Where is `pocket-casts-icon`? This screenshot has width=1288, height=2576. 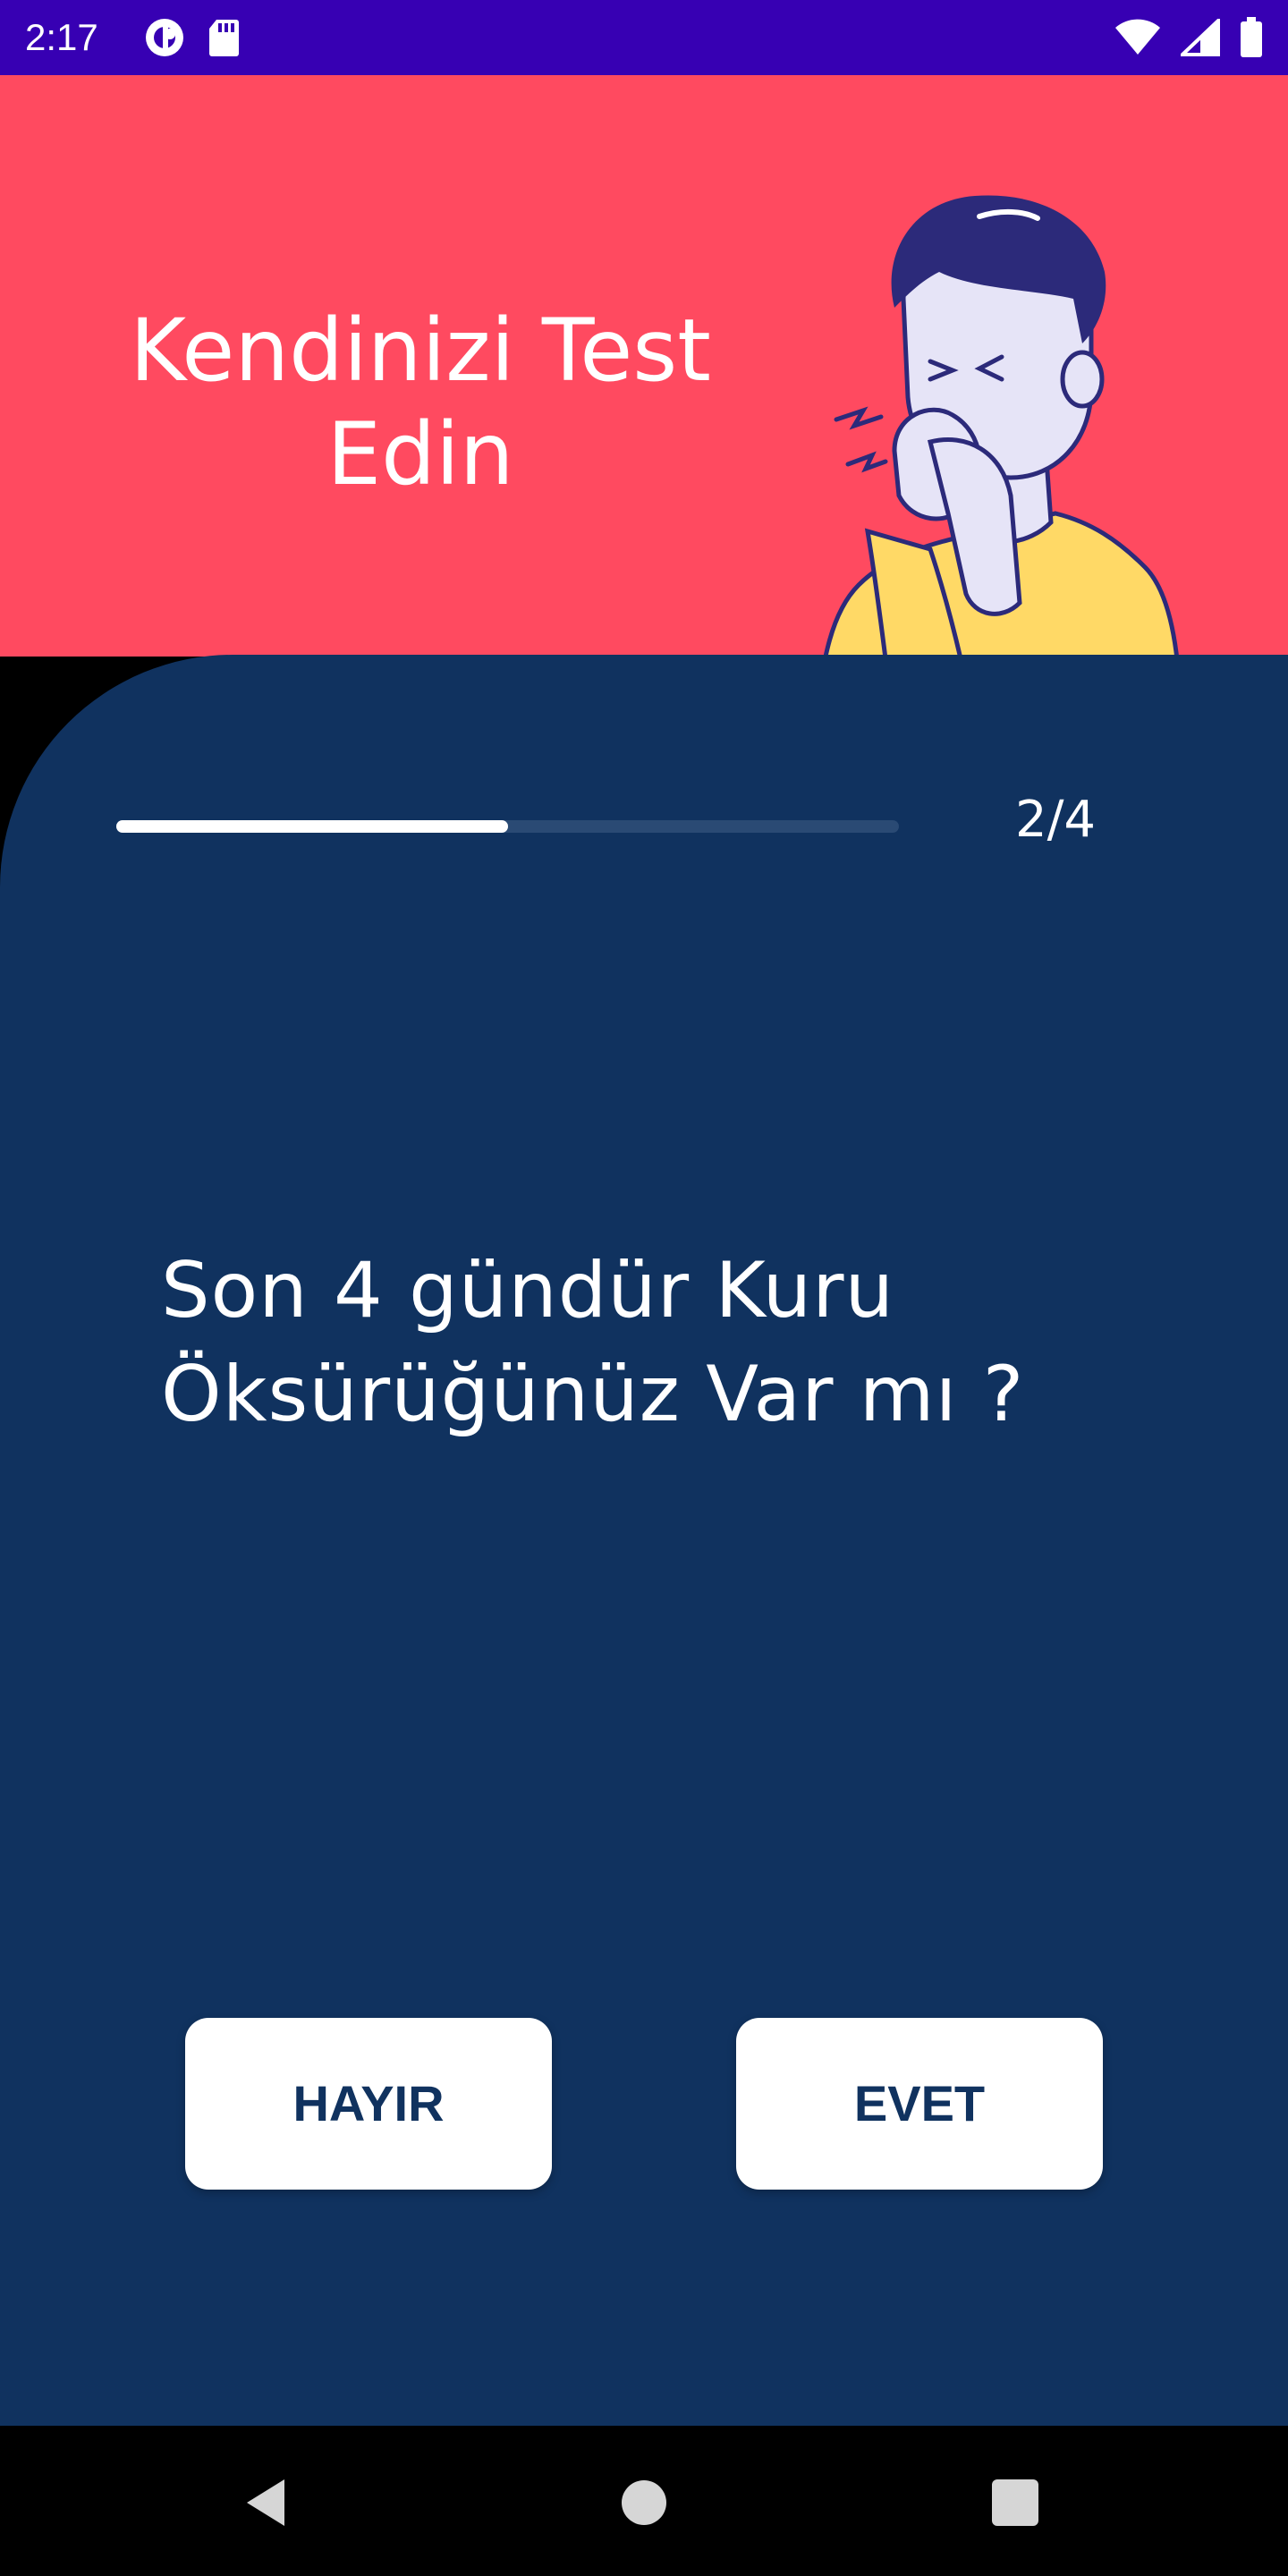 pocket-casts-icon is located at coordinates (164, 37).